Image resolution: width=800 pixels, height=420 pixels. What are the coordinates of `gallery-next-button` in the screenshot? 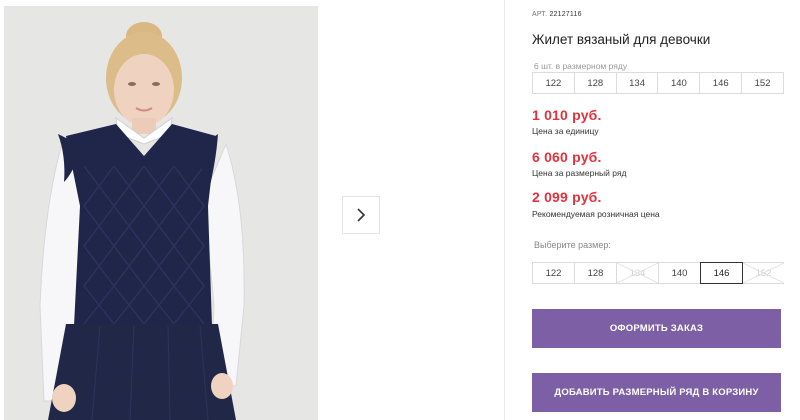 It's located at (361, 215).